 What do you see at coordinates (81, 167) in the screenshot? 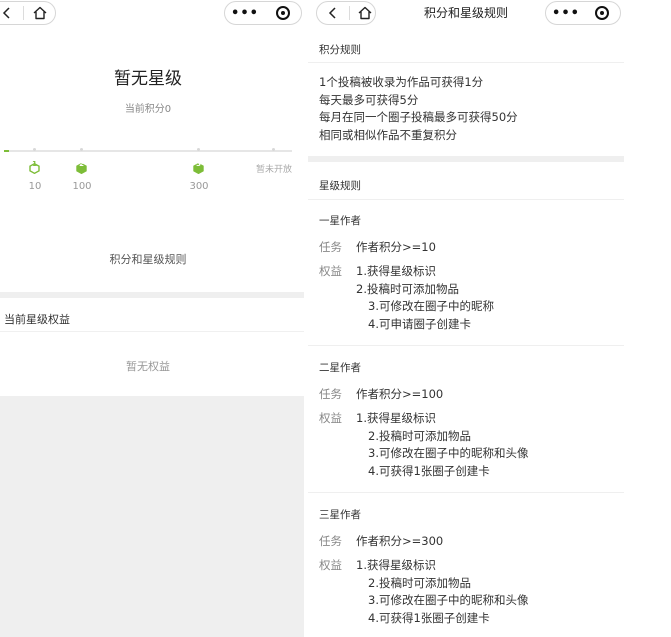
I see `level-2-badge-icon: 2` at bounding box center [81, 167].